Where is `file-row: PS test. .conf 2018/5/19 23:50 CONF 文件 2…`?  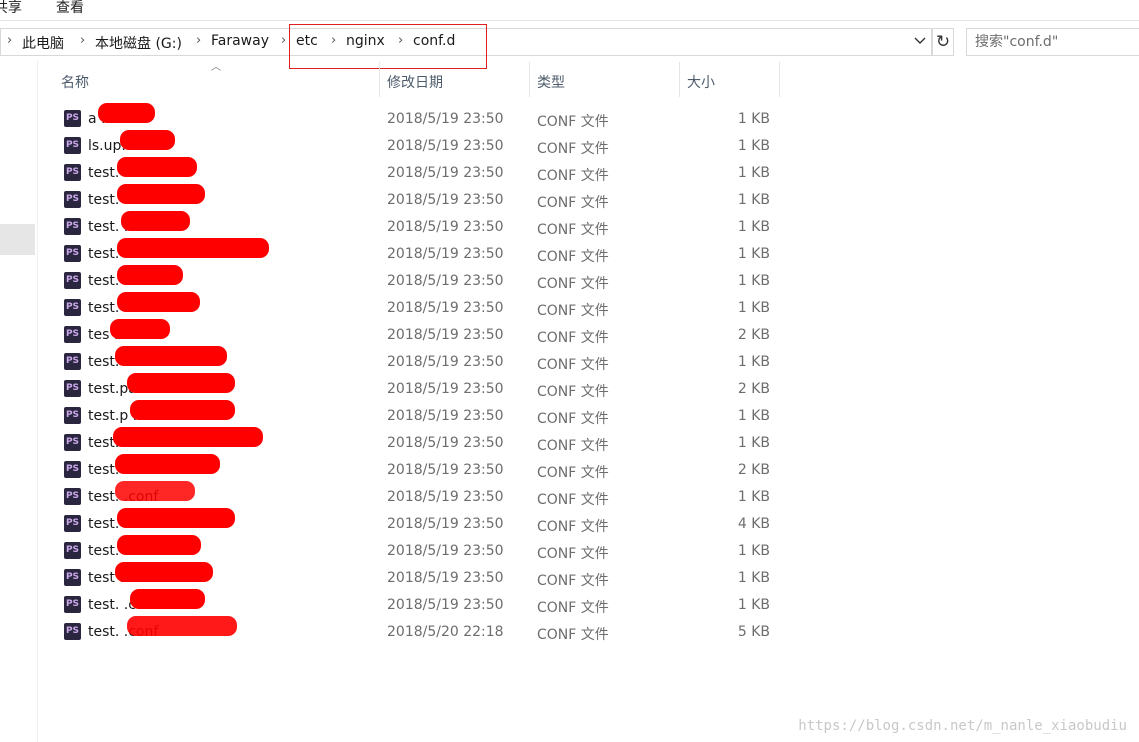
file-row: PS test. .conf 2018/5/19 23:50 CONF 文件 2… is located at coordinates (420, 469).